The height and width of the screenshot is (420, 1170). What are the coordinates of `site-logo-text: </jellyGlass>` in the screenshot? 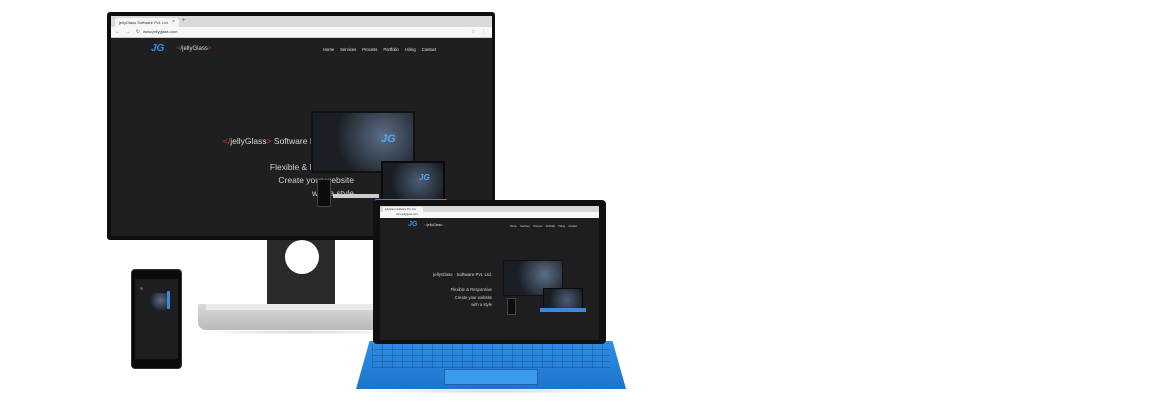 It's located at (194, 49).